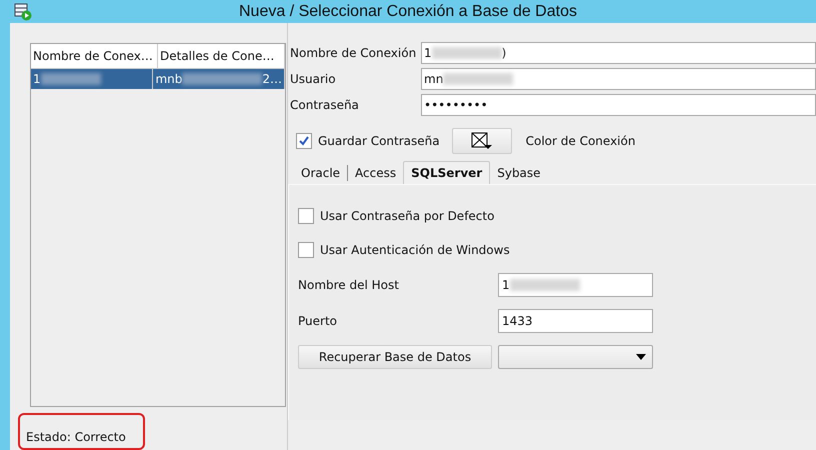 This screenshot has height=450, width=816. I want to click on app-icon, so click(23, 11).